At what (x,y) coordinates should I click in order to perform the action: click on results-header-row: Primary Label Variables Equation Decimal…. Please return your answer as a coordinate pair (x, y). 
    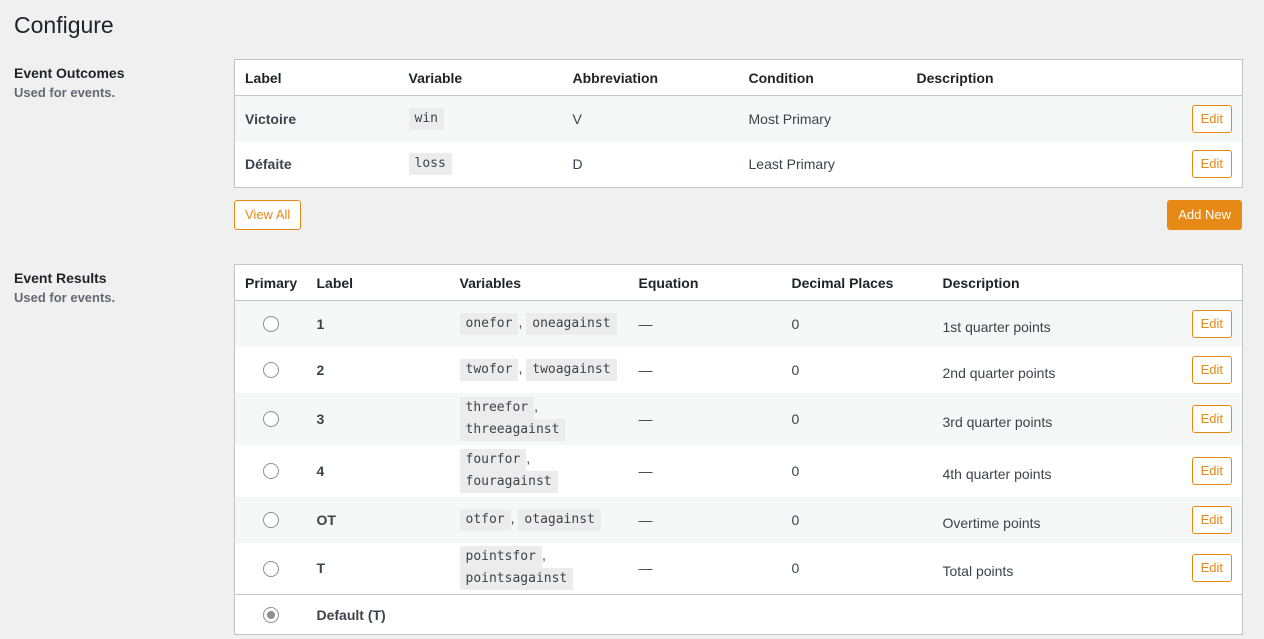
    Looking at the image, I should click on (738, 282).